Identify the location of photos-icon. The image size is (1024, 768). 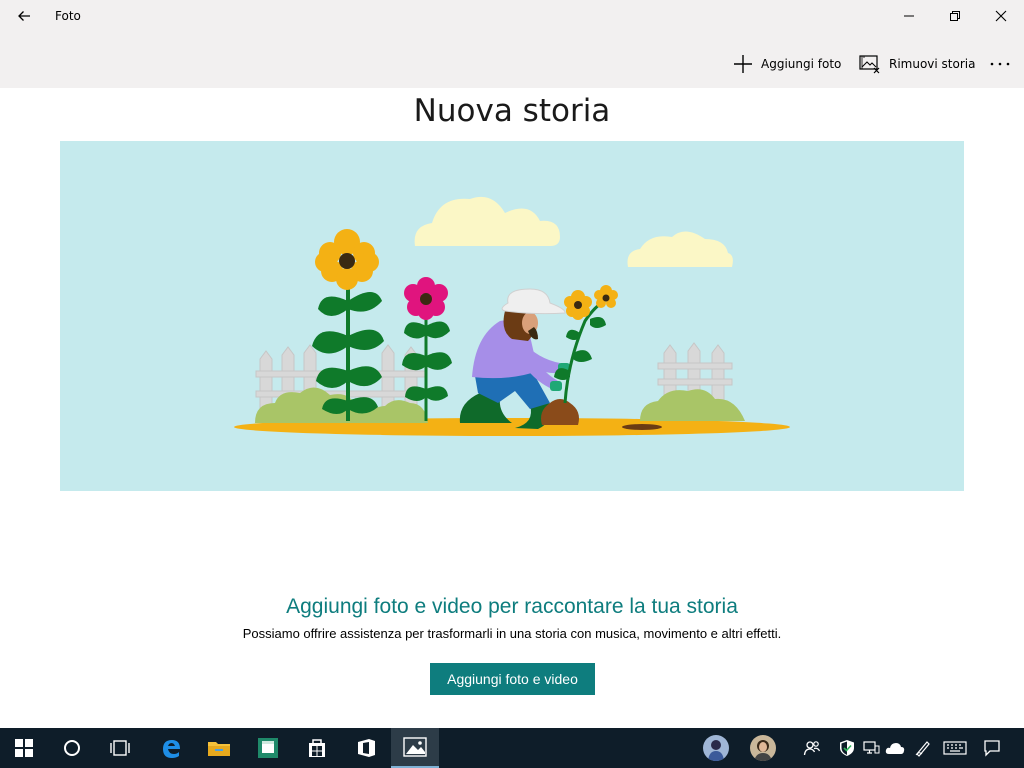
(415, 747).